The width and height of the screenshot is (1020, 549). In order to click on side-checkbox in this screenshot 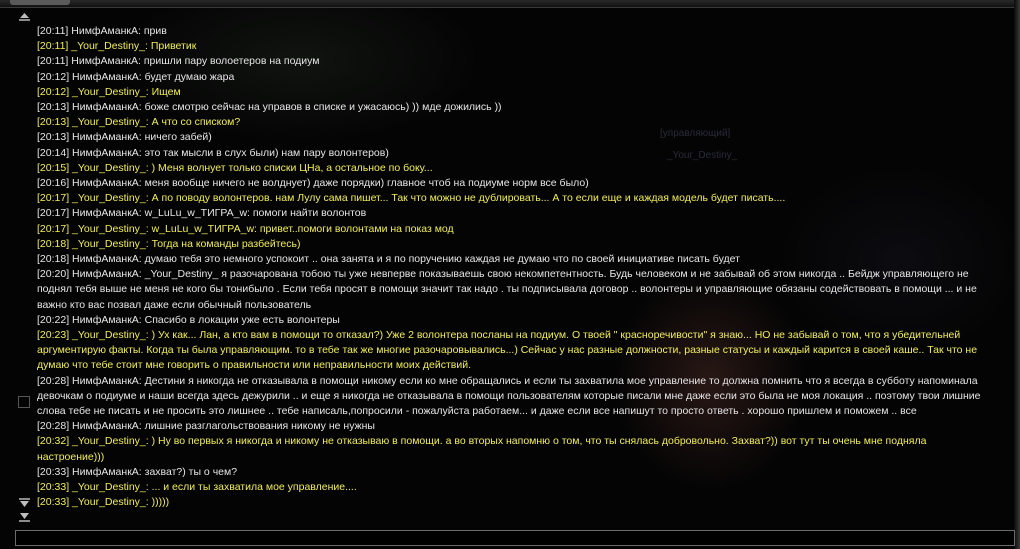, I will do `click(24, 402)`.